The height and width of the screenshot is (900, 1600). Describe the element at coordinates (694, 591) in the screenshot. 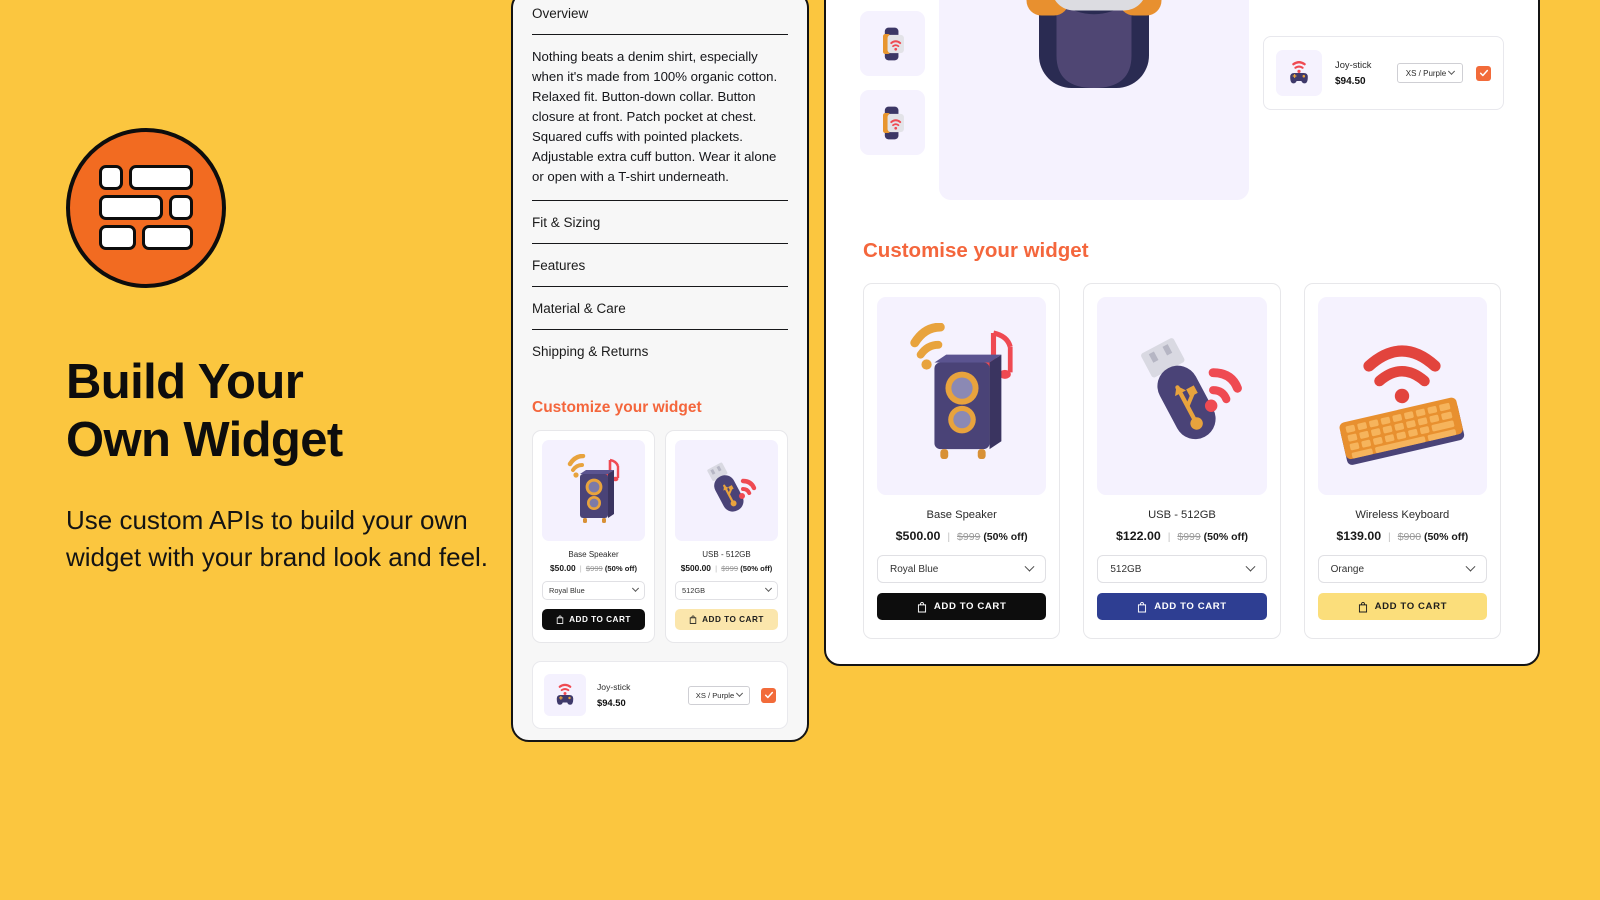

I see `variant-select-value: 512GB` at that location.